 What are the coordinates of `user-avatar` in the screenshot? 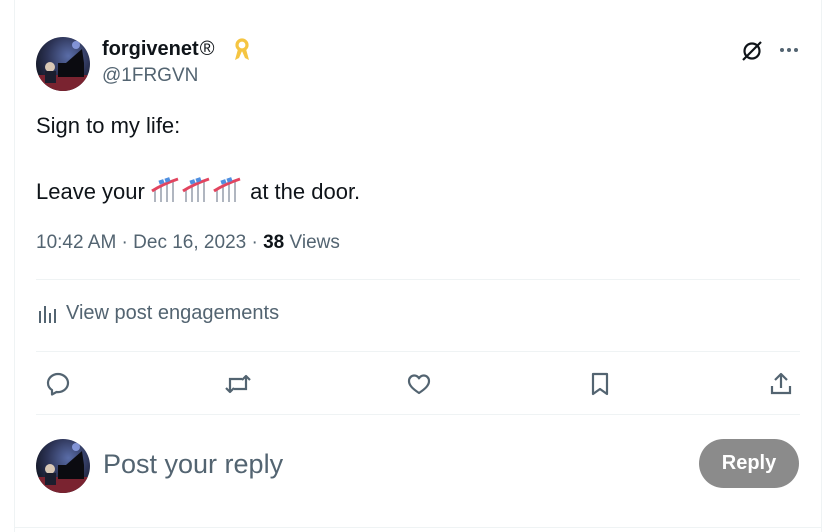 It's located at (63, 466).